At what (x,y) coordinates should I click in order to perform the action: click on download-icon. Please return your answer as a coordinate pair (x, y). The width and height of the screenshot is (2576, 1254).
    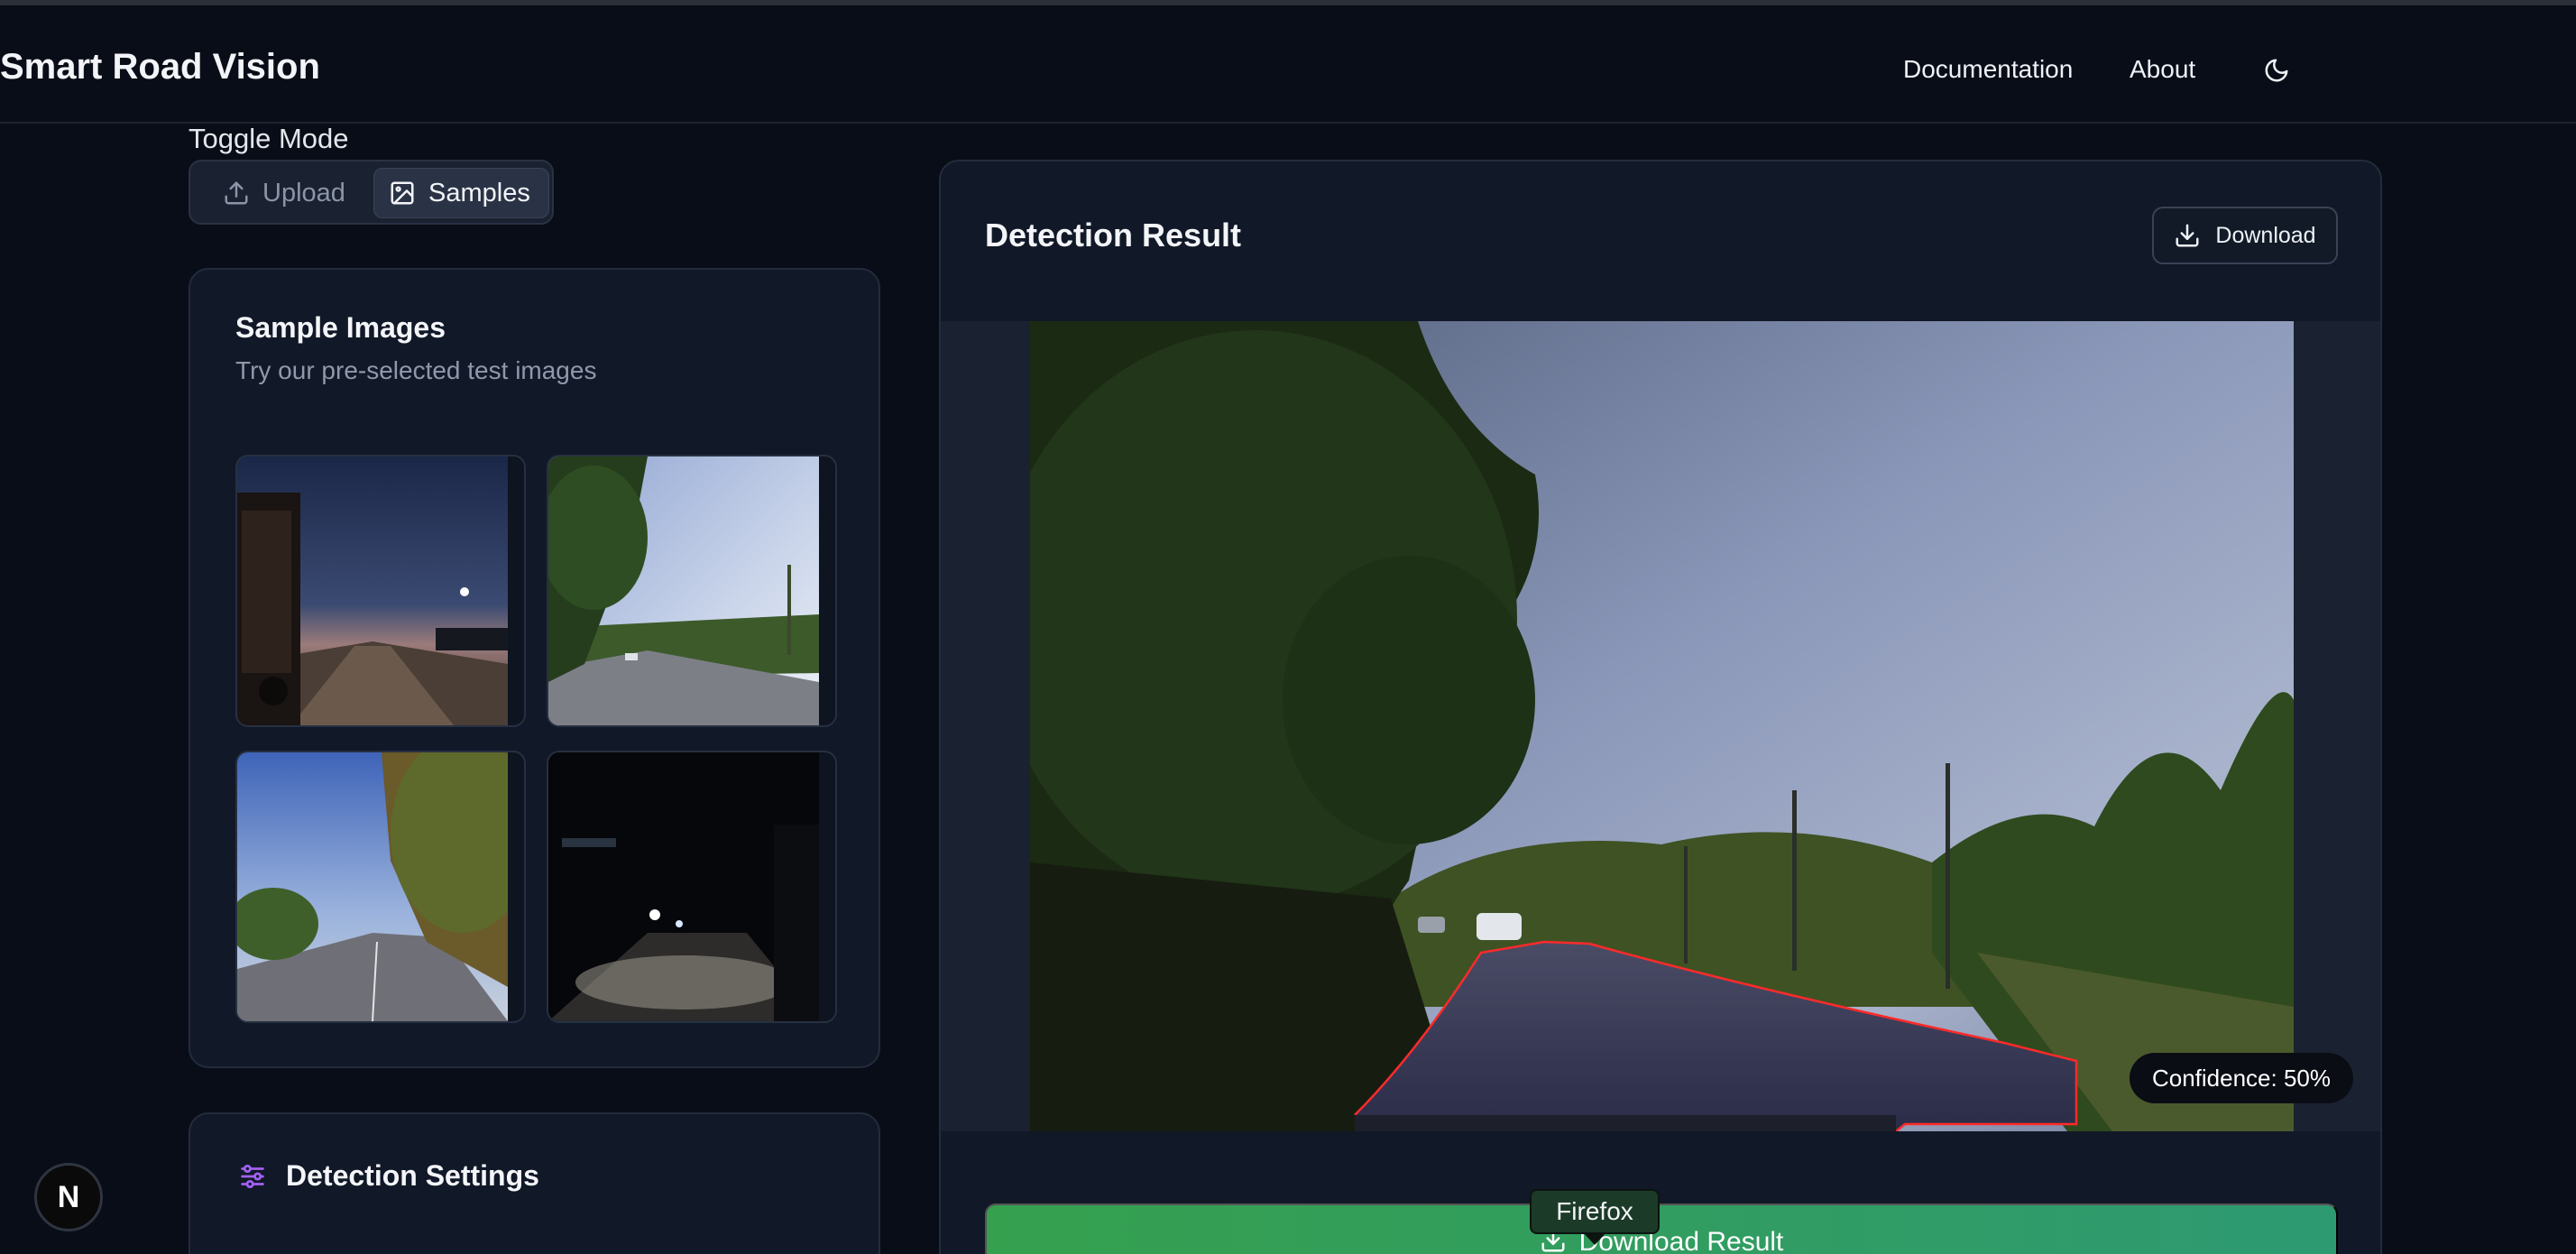
    Looking at the image, I should click on (2187, 235).